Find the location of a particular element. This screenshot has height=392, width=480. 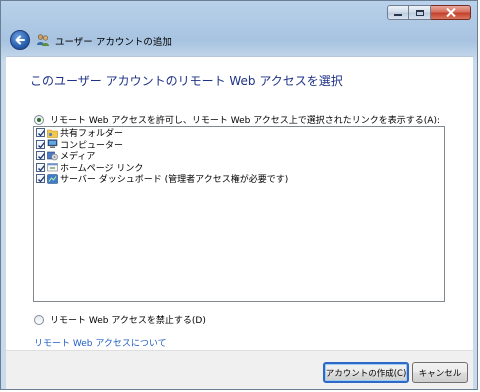

deny-access-label: リモート Web アクセスを禁止する(D) is located at coordinates (128, 321).